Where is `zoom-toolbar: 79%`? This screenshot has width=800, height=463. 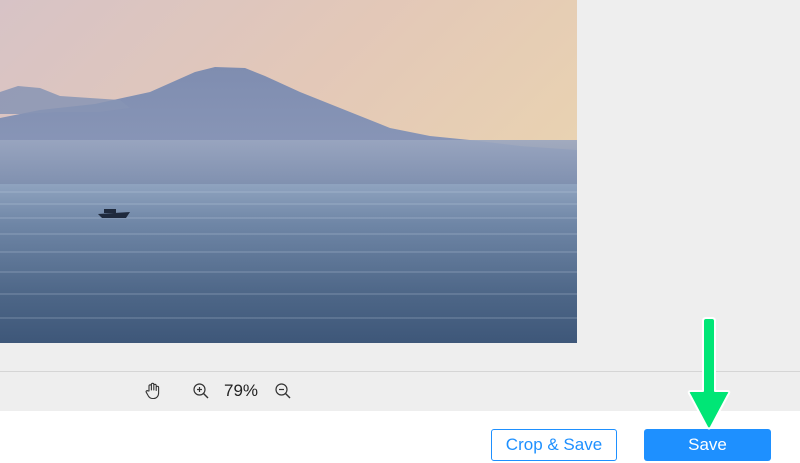
zoom-toolbar: 79% is located at coordinates (400, 391).